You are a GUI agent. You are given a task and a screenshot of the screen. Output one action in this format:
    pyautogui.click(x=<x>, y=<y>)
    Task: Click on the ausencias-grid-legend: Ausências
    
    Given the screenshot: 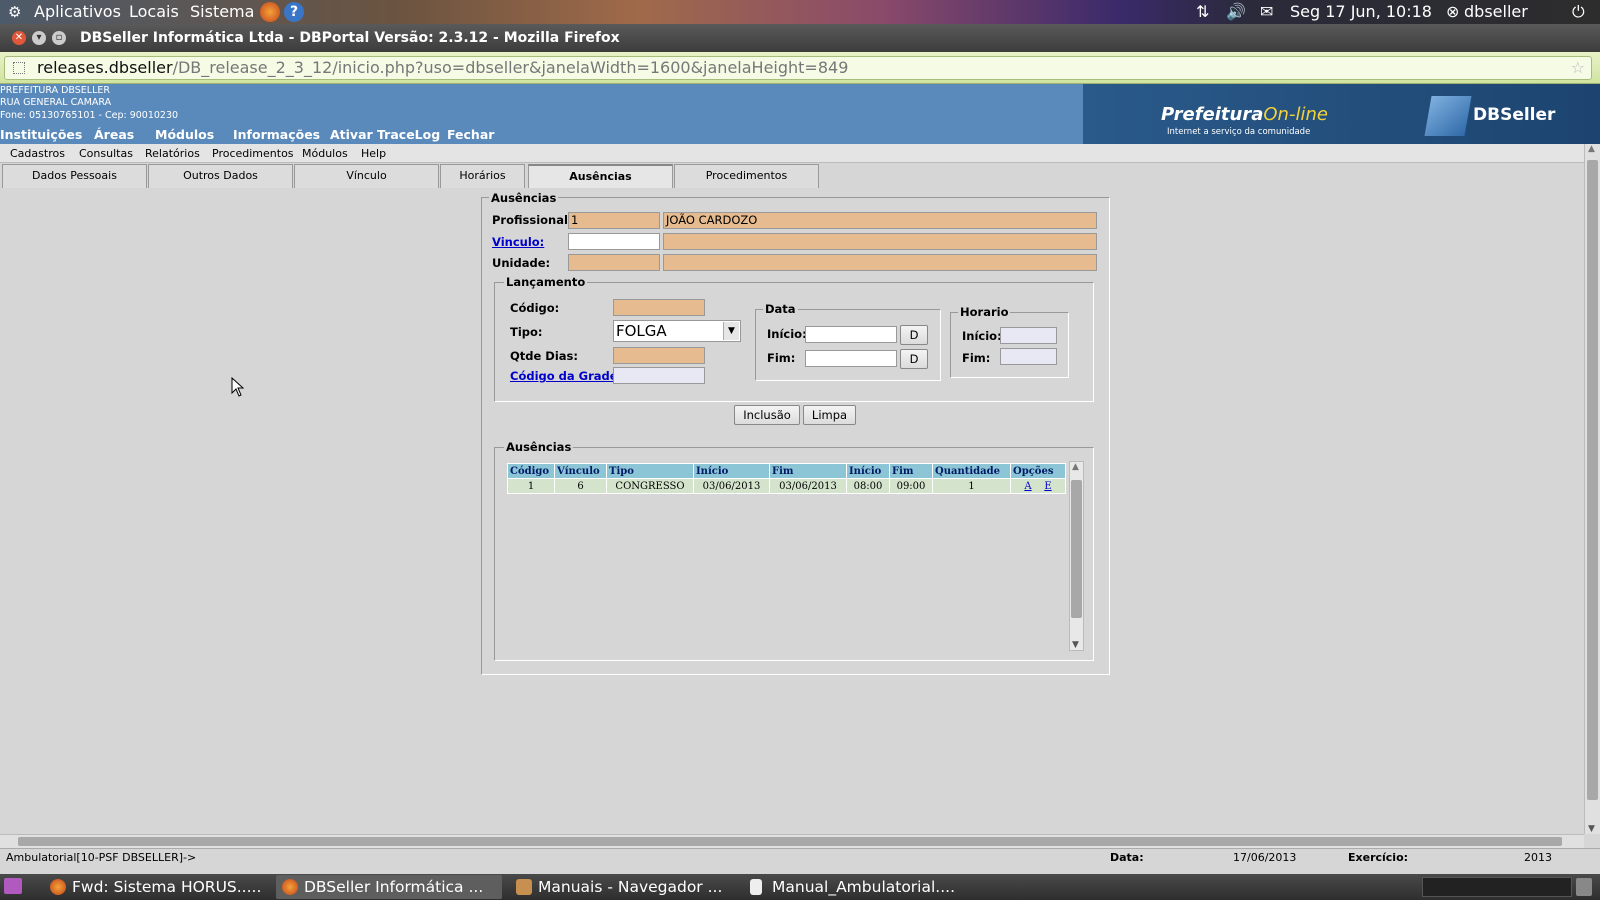 What is the action you would take?
    pyautogui.click(x=539, y=447)
    